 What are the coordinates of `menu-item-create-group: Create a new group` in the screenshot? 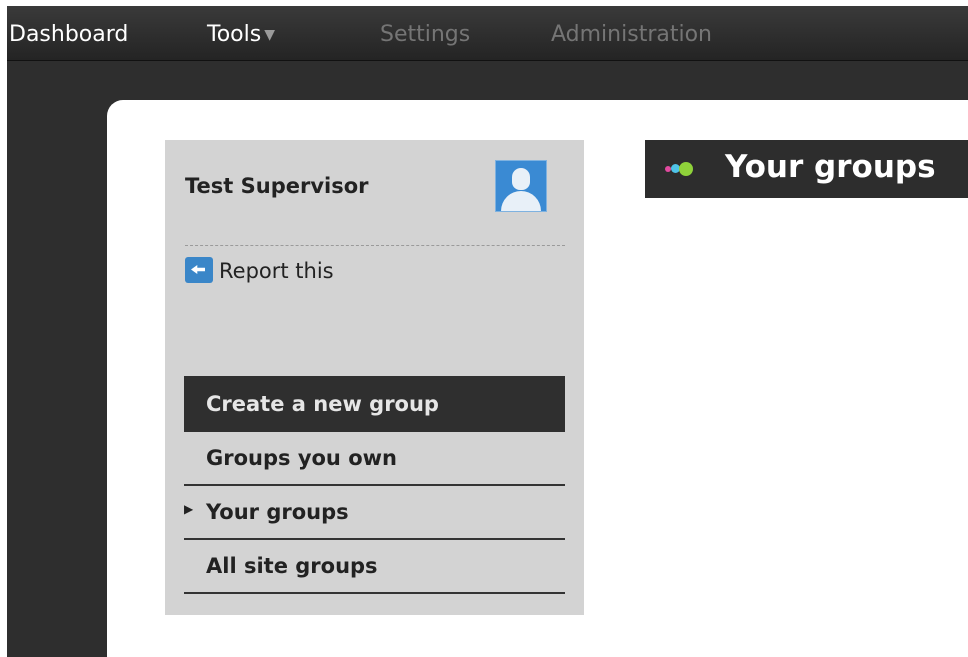 It's located at (374, 404).